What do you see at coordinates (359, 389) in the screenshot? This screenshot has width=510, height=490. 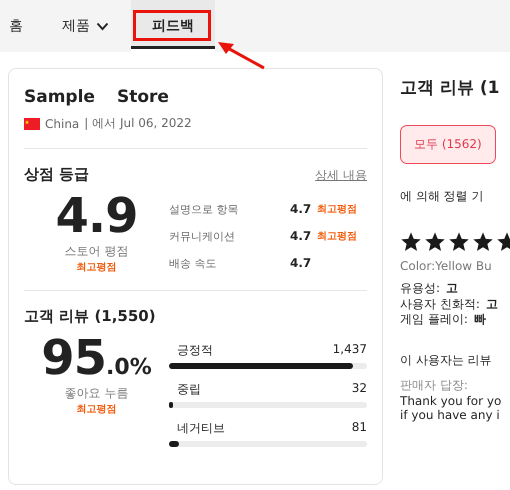 I see `bar-count: 32` at bounding box center [359, 389].